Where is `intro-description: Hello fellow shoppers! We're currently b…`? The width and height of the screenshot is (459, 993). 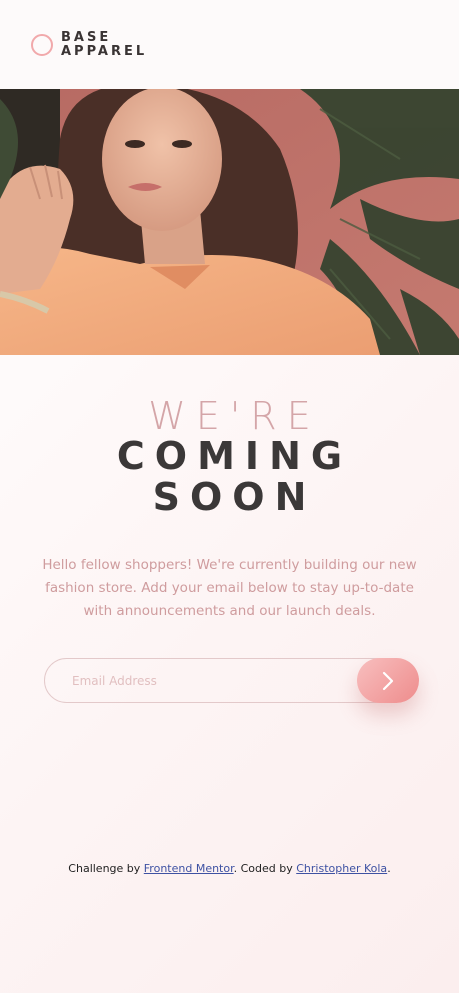
intro-description: Hello fellow shoppers! We're currently b… is located at coordinates (229, 588).